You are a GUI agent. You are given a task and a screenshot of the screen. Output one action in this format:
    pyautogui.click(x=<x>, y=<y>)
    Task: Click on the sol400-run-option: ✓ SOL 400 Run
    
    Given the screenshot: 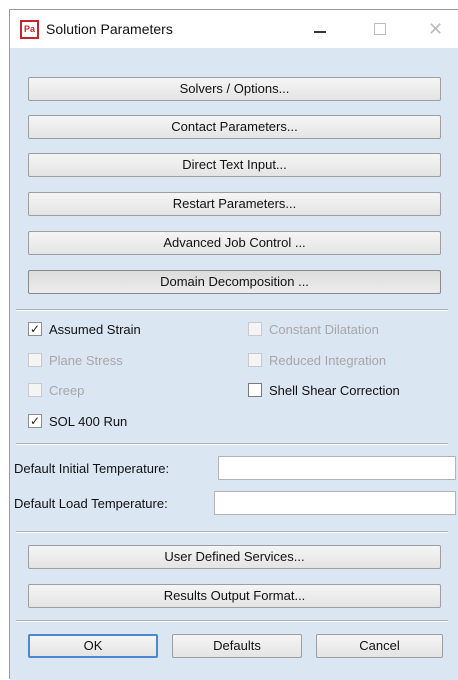 What is the action you would take?
    pyautogui.click(x=77, y=421)
    